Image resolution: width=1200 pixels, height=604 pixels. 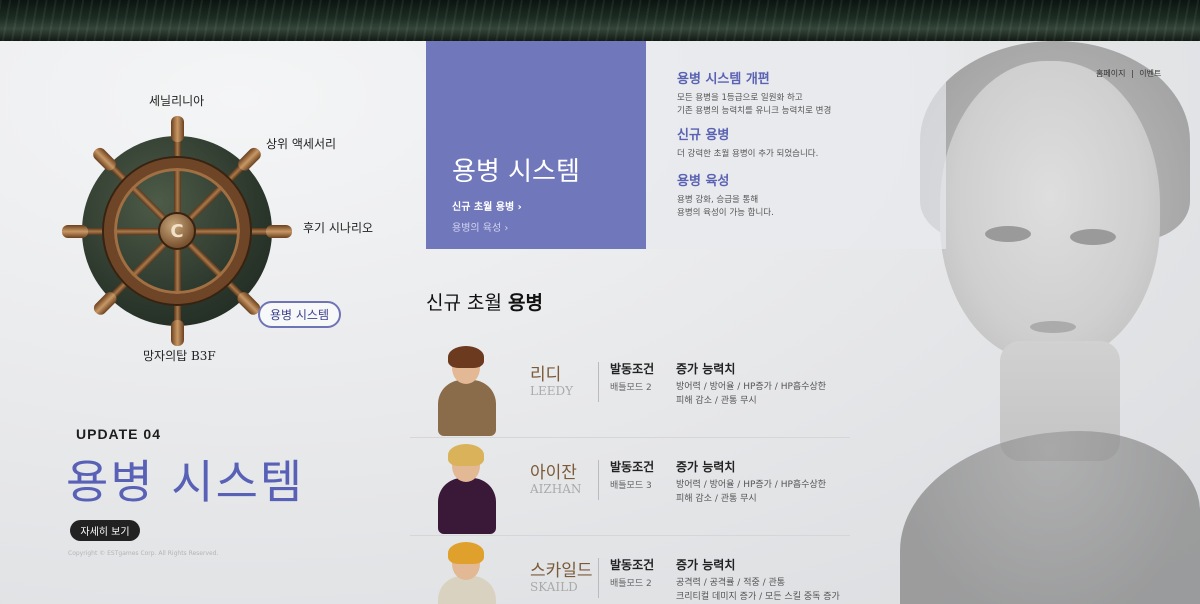 What do you see at coordinates (740, 98) in the screenshot?
I see `feature-desc: 모든 용병을 1등급으로 일원화 하고` at bounding box center [740, 98].